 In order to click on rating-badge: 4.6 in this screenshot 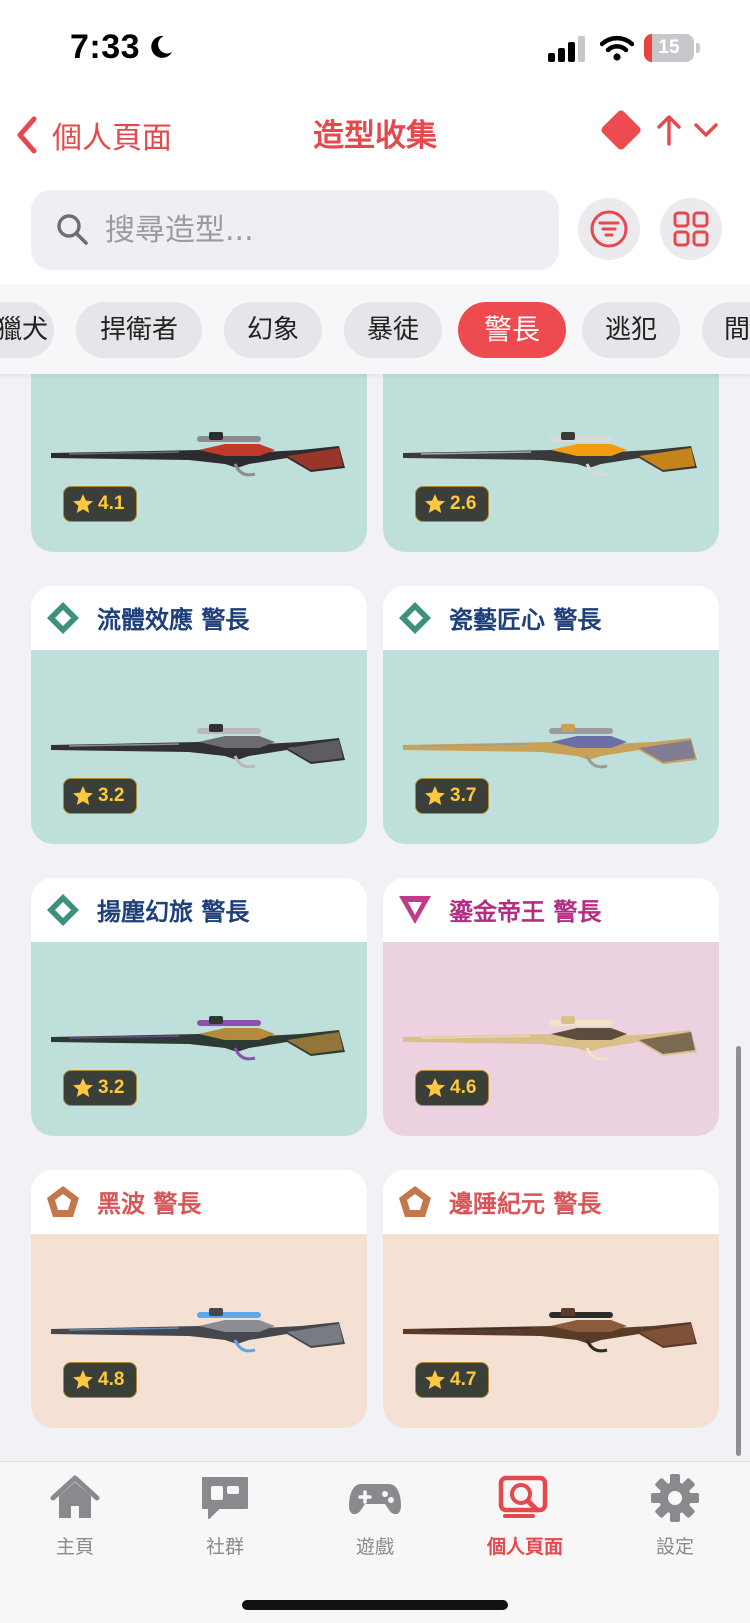, I will do `click(452, 1088)`.